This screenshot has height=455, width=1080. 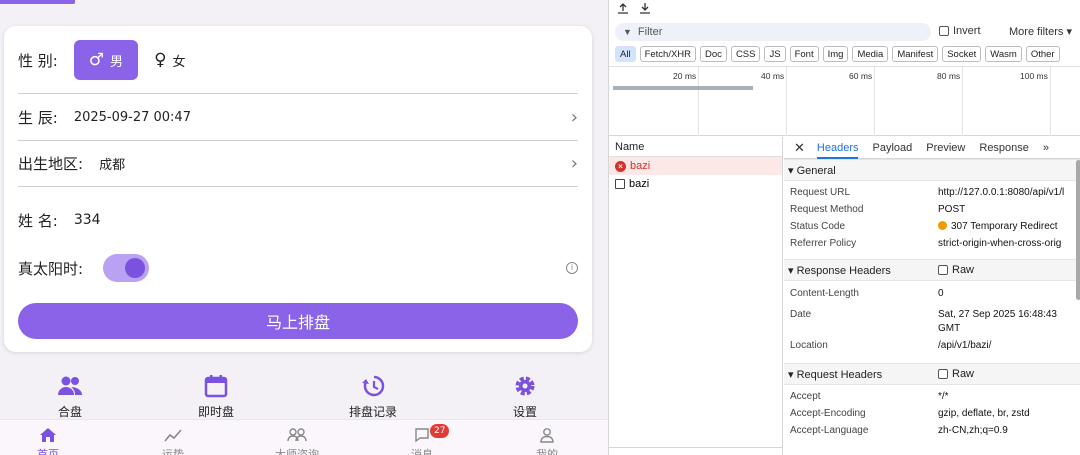 What do you see at coordinates (997, 314) in the screenshot?
I see `header-value: Sat, 27 Sep 2025 16:48:43` at bounding box center [997, 314].